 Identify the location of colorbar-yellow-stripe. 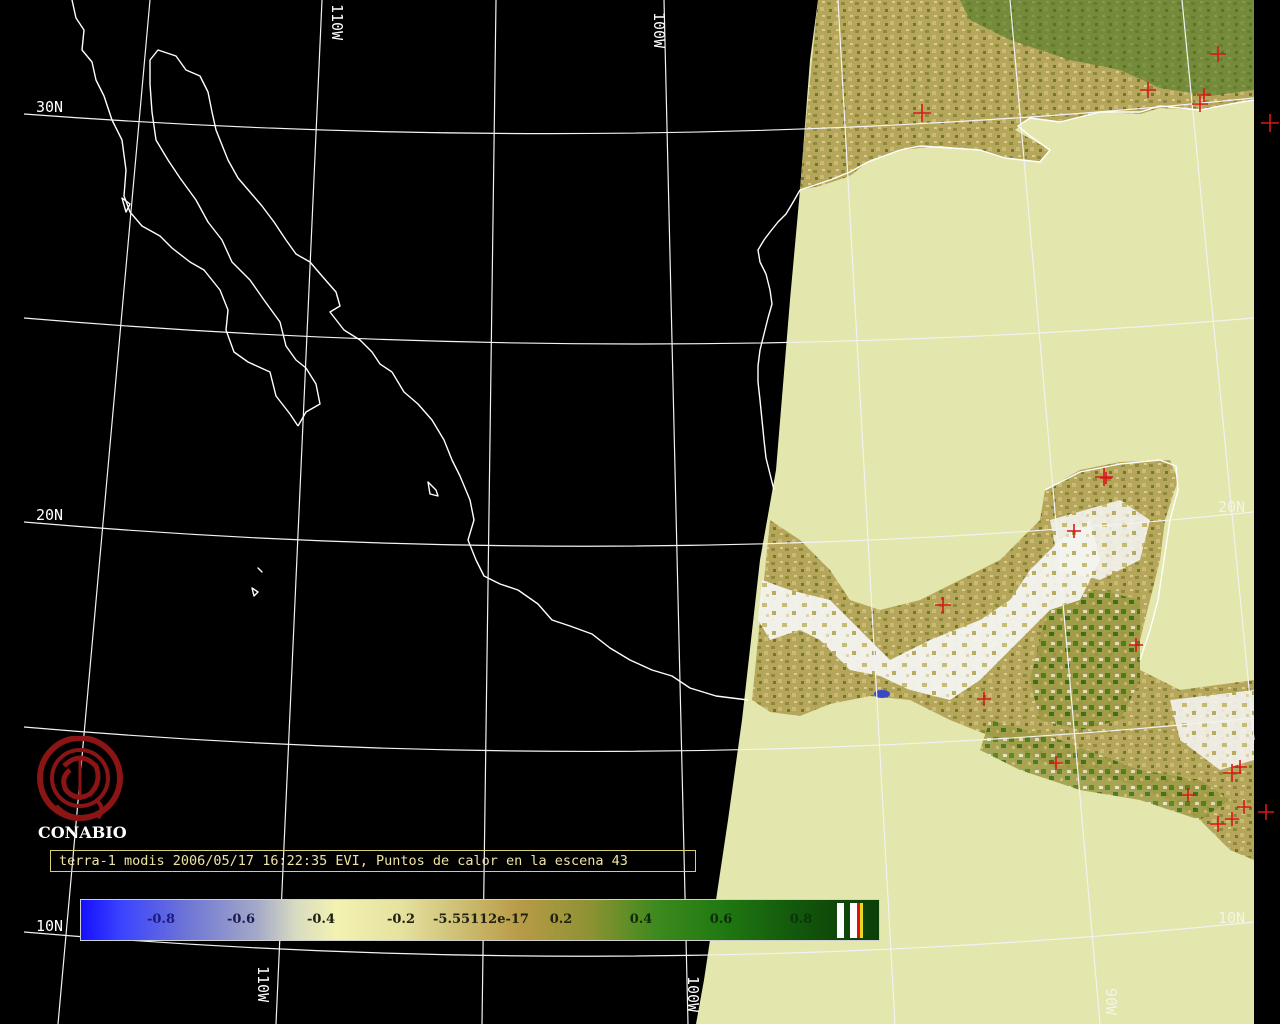
(861, 920).